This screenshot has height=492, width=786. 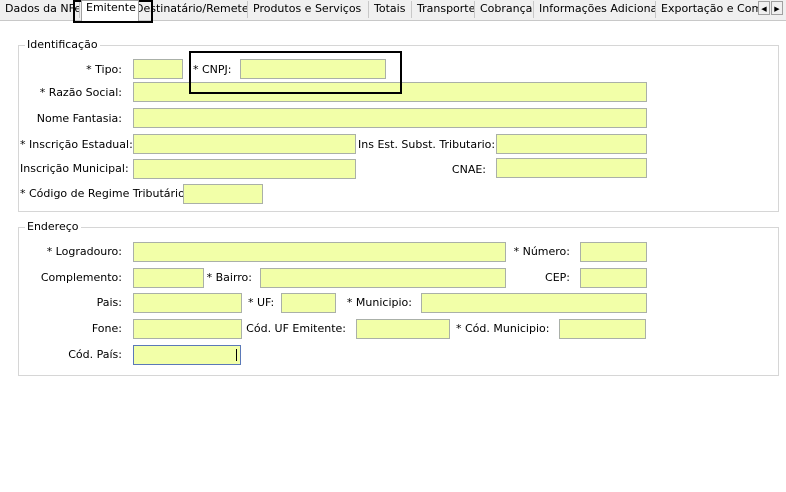 I want to click on arrow-left-icon: ◀, so click(x=764, y=9).